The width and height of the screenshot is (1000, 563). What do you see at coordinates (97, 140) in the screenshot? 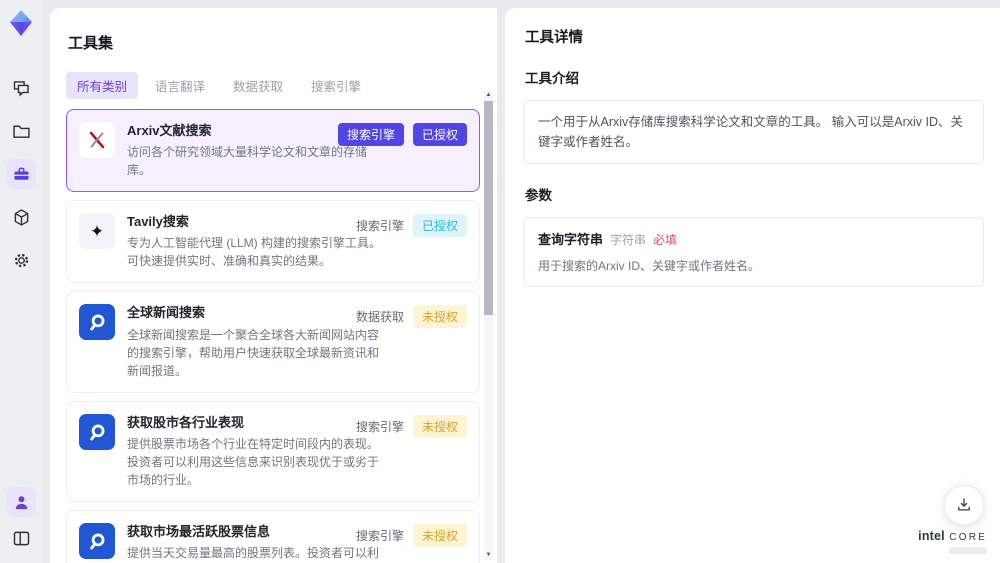
I see `arxiv-logo-icon` at bounding box center [97, 140].